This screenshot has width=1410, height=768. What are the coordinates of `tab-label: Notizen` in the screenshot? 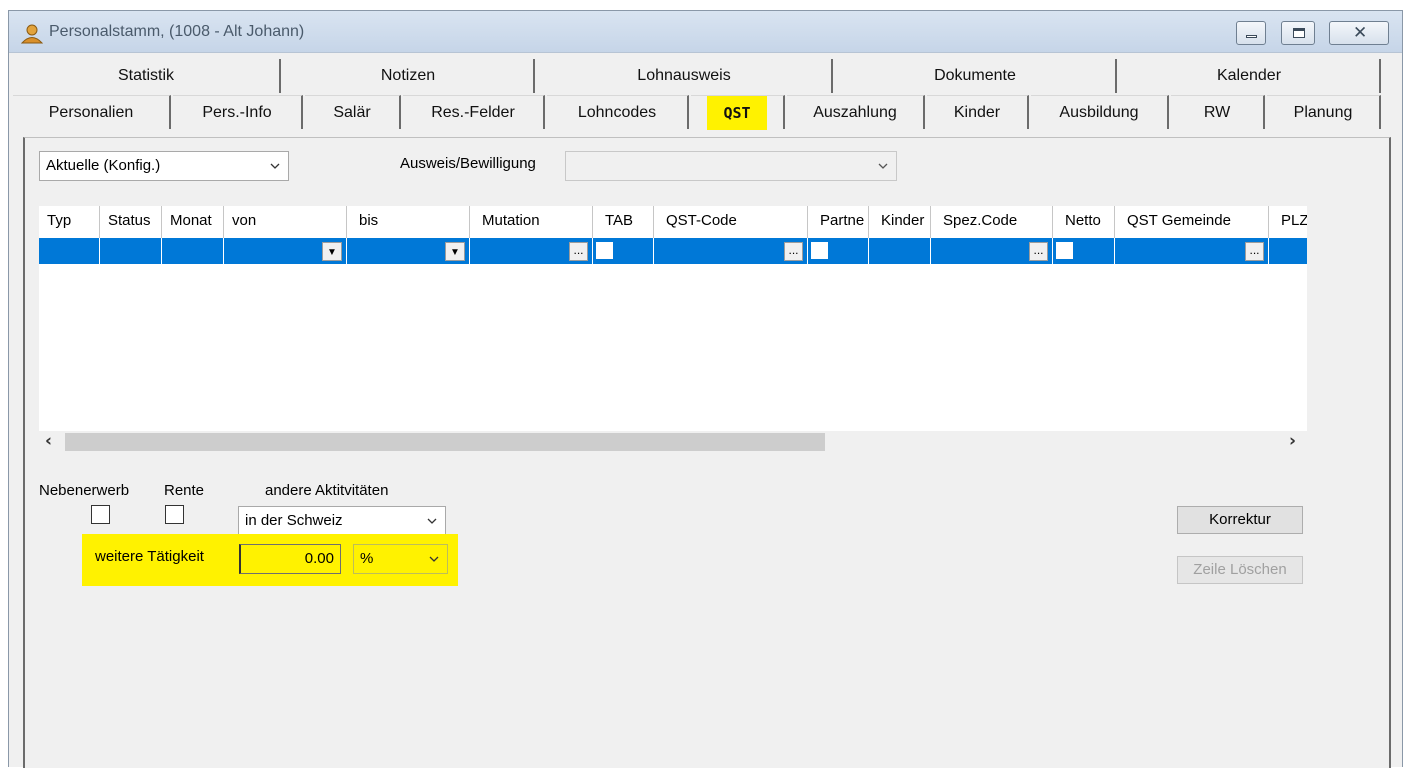 It's located at (408, 75).